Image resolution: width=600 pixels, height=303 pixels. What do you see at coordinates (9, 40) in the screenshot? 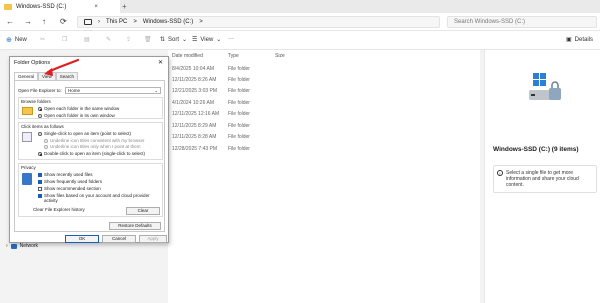
I see `plus-icon: ⊕` at bounding box center [9, 40].